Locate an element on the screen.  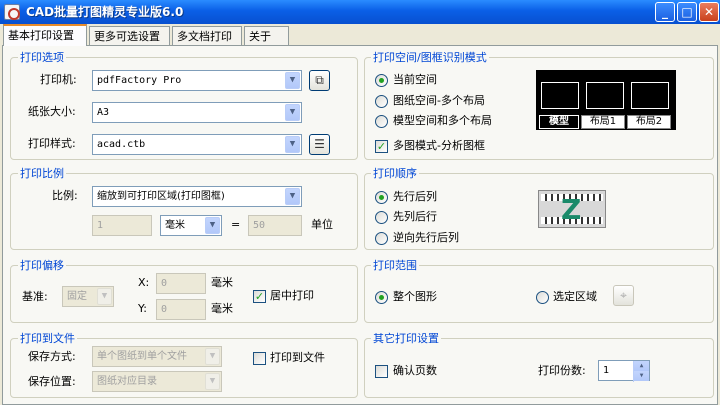
print-order-icon: Z is located at coordinates (572, 209).